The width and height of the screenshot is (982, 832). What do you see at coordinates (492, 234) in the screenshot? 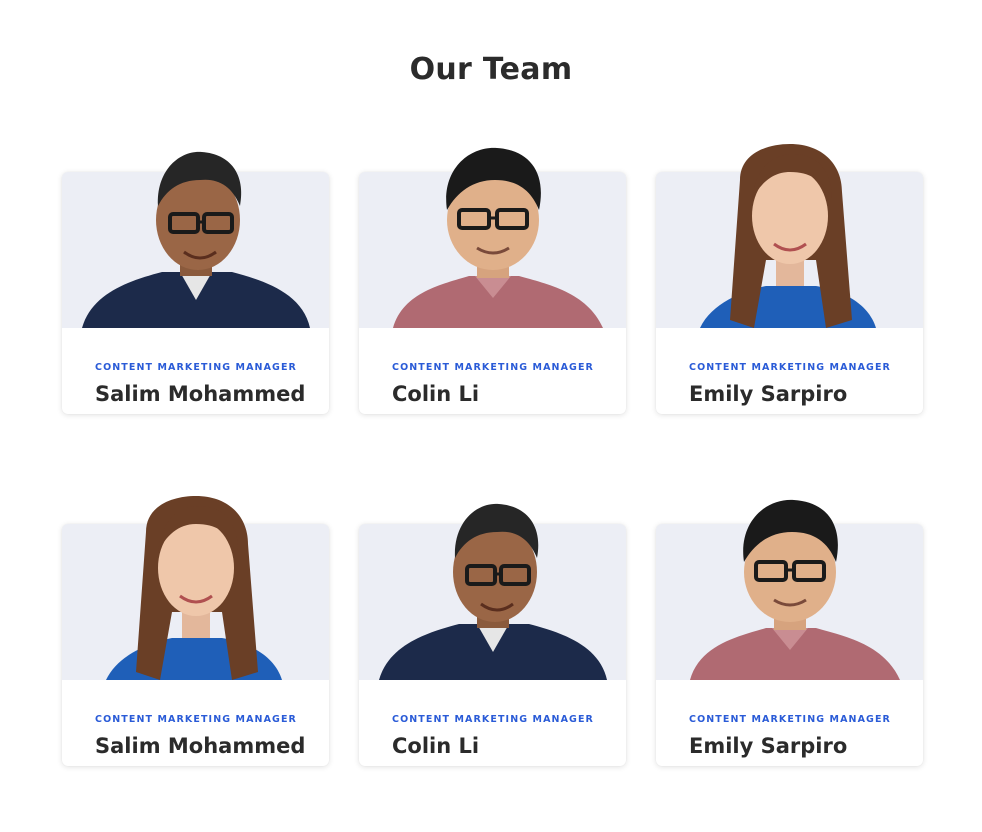
I see `member-photo-colin` at bounding box center [492, 234].